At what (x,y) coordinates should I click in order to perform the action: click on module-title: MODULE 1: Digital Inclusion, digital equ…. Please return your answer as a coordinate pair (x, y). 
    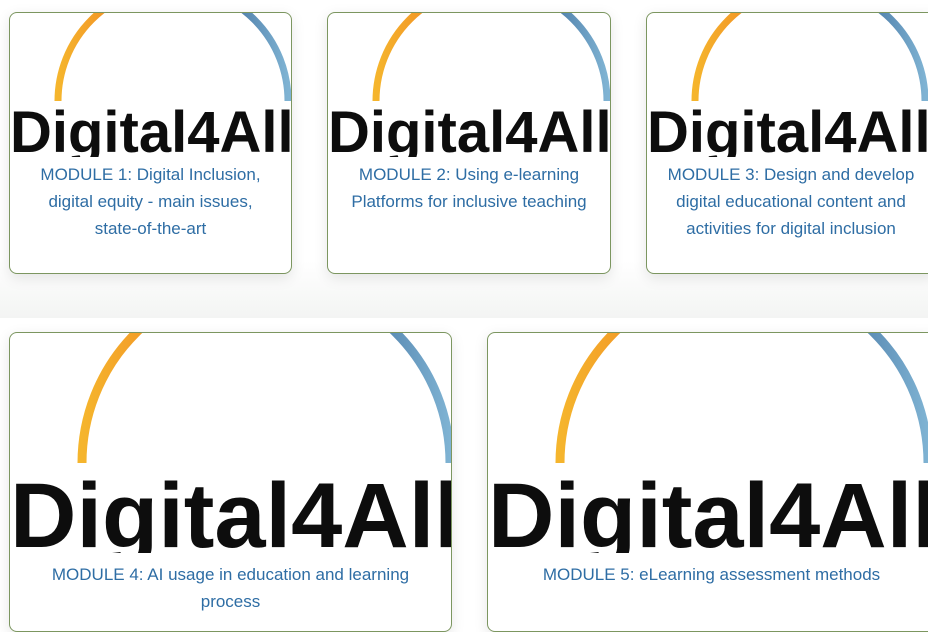
    Looking at the image, I should click on (150, 201).